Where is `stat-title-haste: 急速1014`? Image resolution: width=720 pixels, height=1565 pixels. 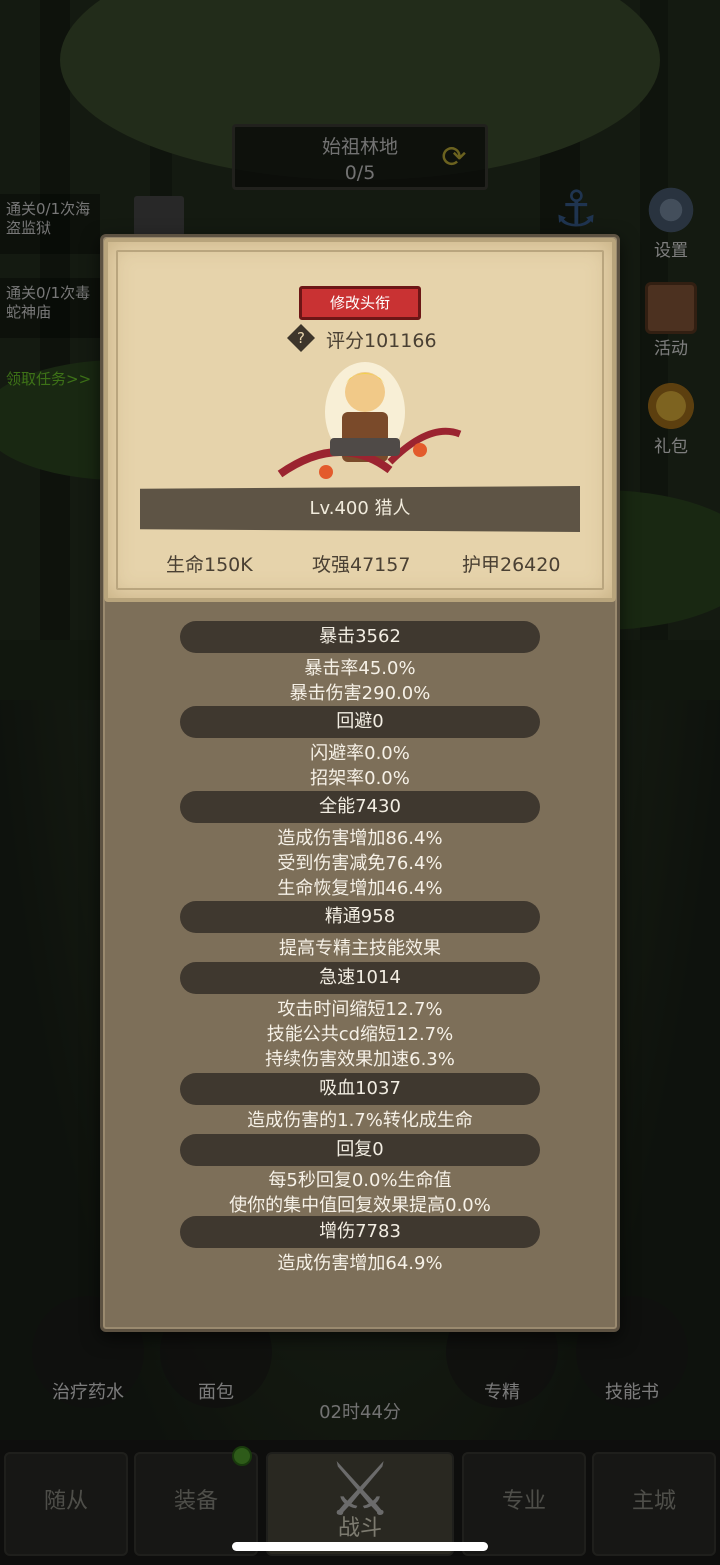 stat-title-haste: 急速1014 is located at coordinates (360, 978).